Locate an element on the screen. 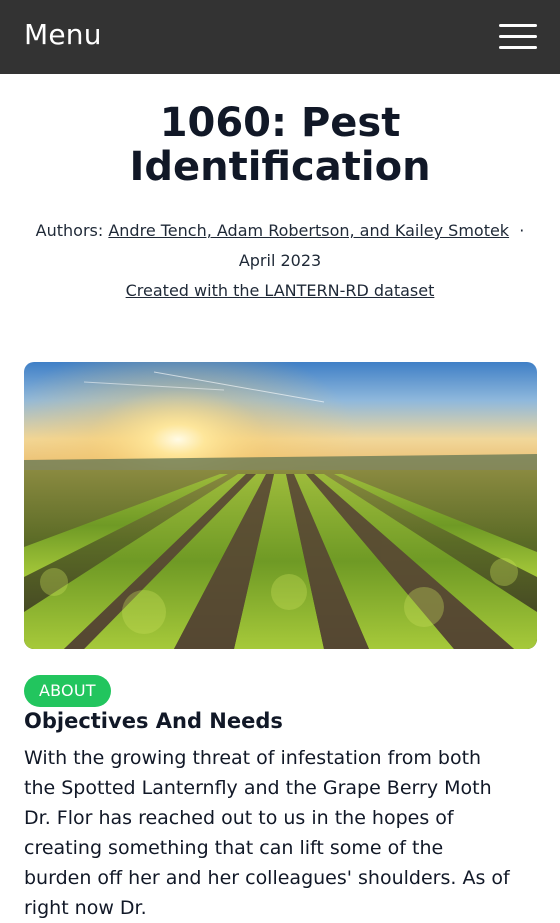 The image size is (560, 923). about-badge: ABOUT is located at coordinates (67, 691).